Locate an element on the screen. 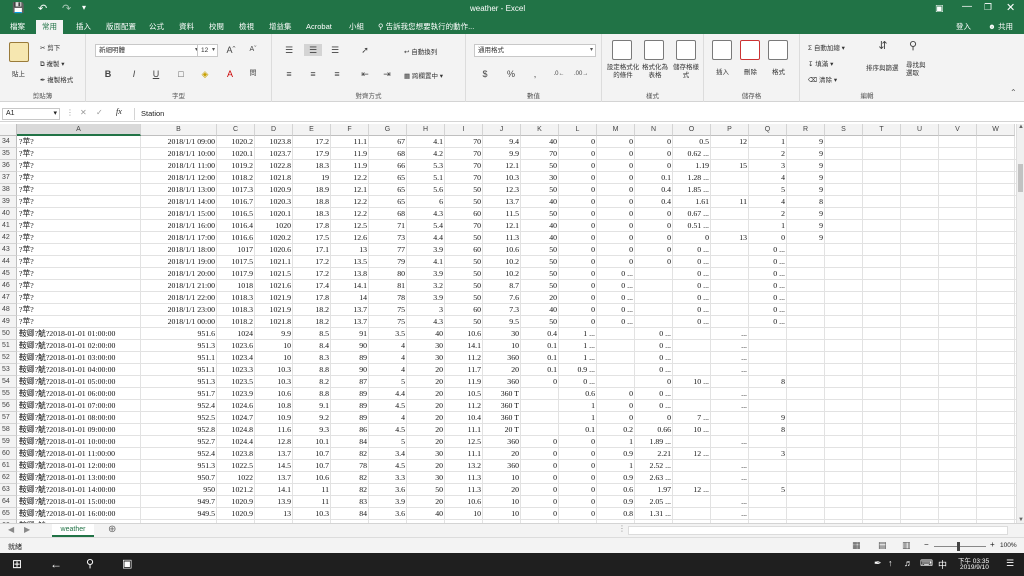 Image resolution: width=1024 pixels, height=576 pixels. column-header-L: L is located at coordinates (578, 130).